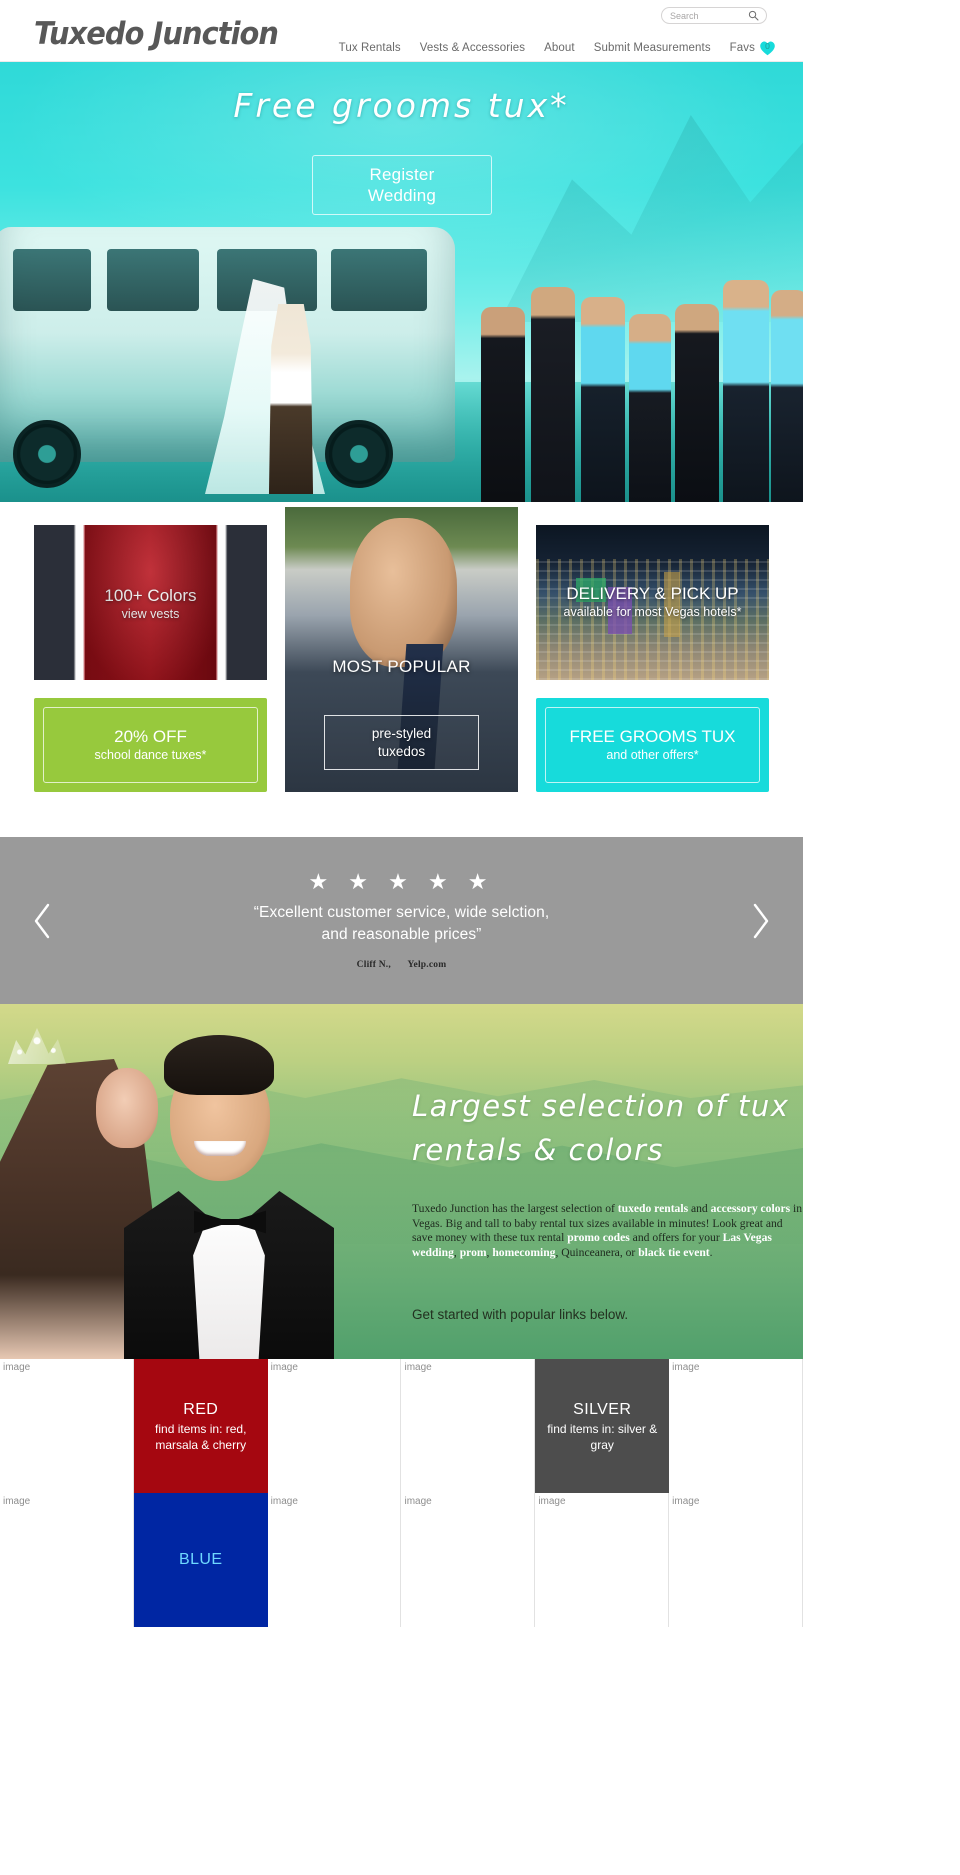 The width and height of the screenshot is (960, 1875). Describe the element at coordinates (219, 1065) in the screenshot. I see `prom-guy-hair` at that location.